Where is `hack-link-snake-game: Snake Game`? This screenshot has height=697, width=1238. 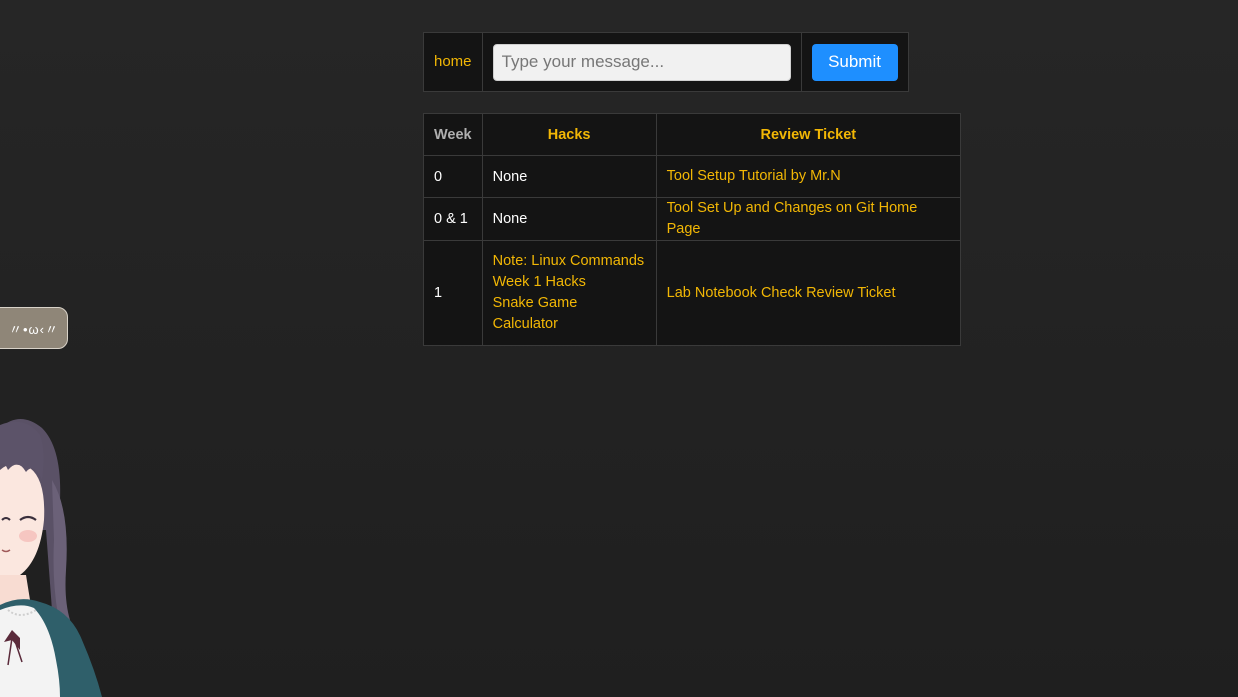
hack-link-snake-game: Snake Game is located at coordinates (569, 303).